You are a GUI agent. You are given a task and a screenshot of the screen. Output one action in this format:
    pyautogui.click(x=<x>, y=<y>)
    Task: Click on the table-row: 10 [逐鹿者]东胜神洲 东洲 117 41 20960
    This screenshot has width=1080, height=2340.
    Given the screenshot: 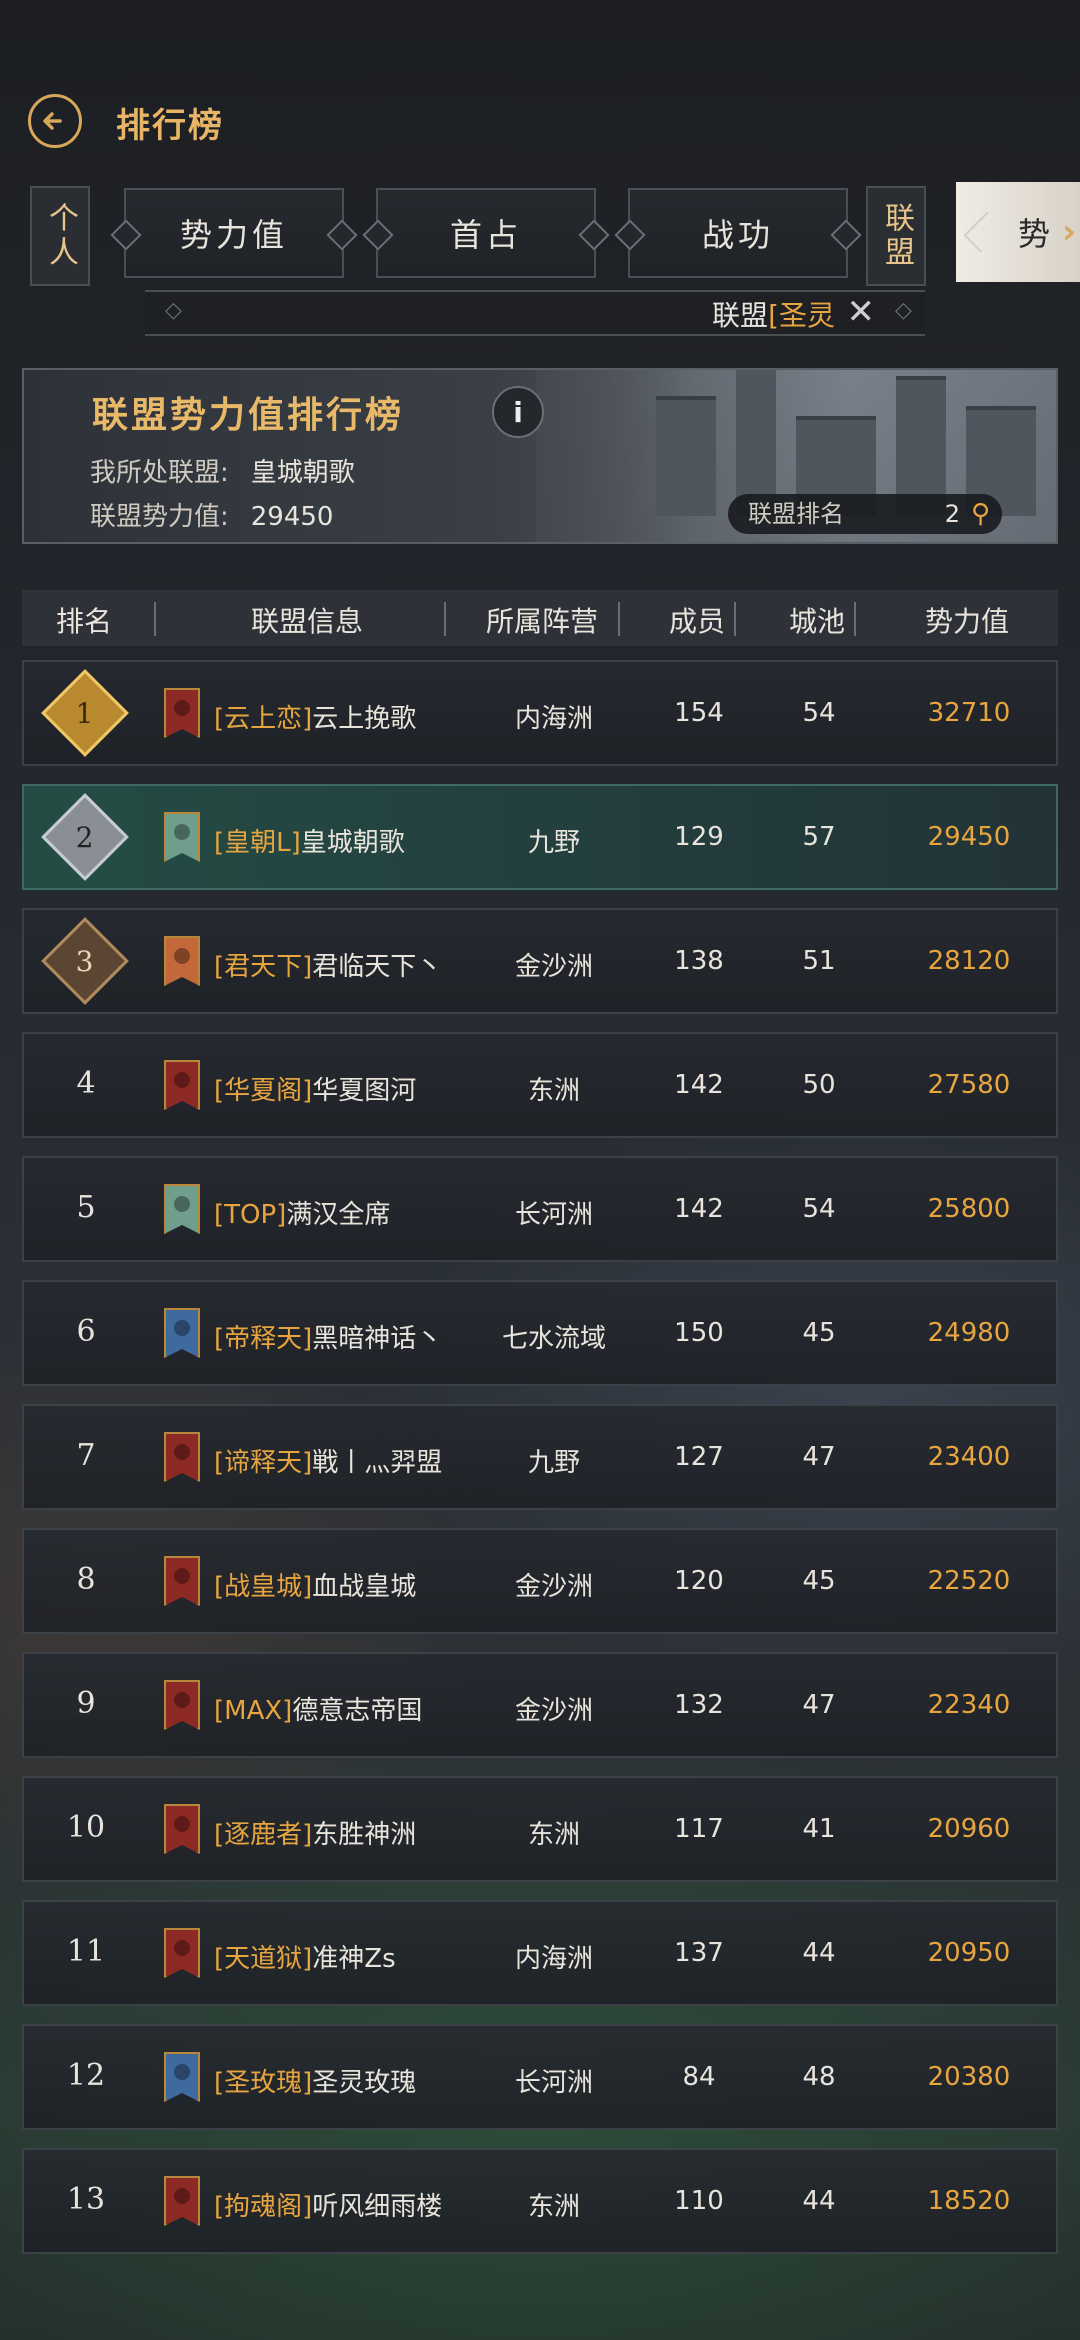 What is the action you would take?
    pyautogui.click(x=540, y=1829)
    